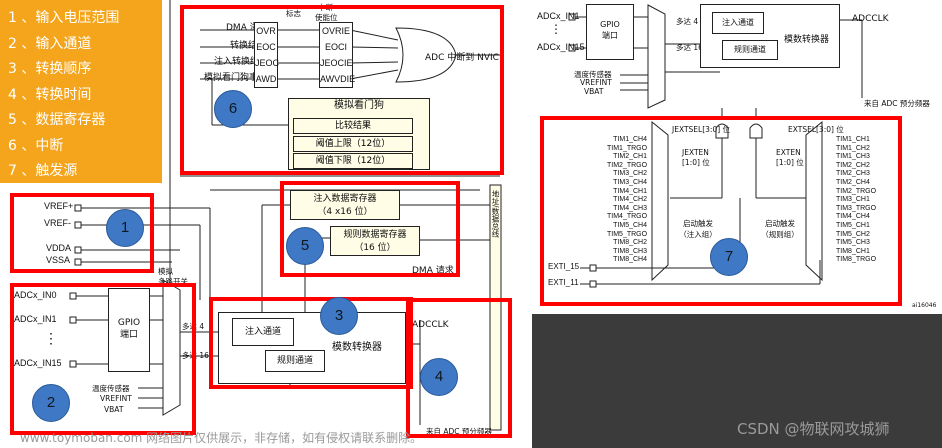 The image size is (942, 448). I want to click on overview-gpio-port-label: 端口, so click(610, 35).